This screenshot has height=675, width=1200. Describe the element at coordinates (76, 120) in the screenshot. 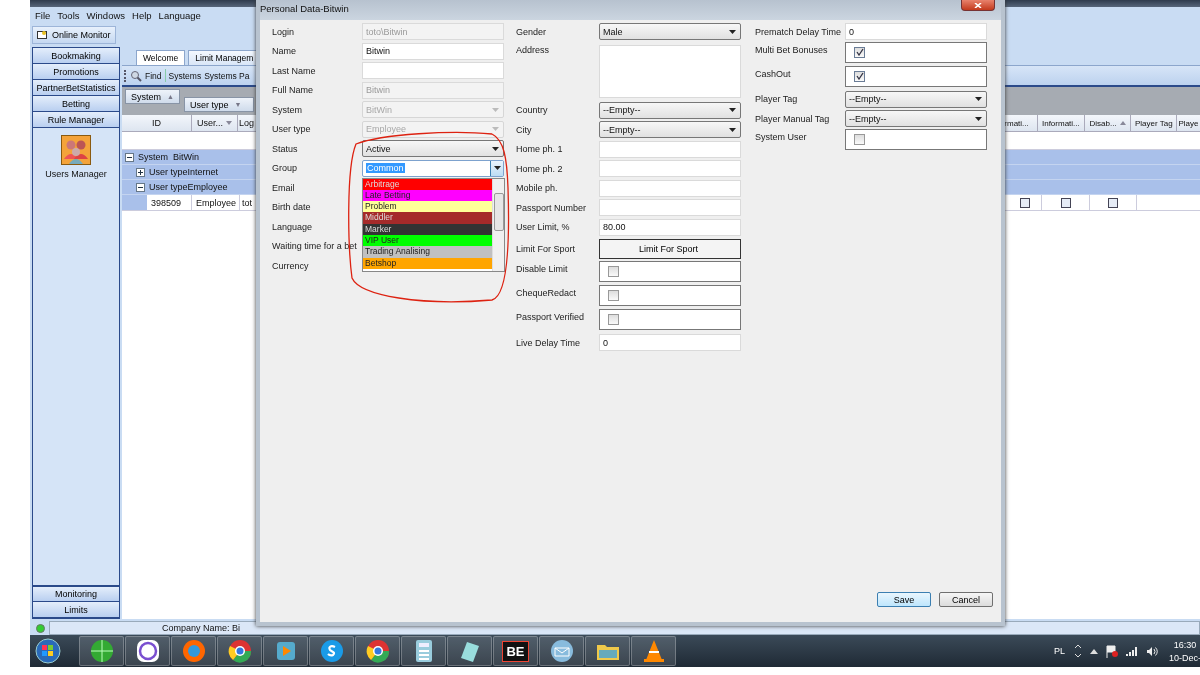

I see `nav-button: Rule Manager` at that location.